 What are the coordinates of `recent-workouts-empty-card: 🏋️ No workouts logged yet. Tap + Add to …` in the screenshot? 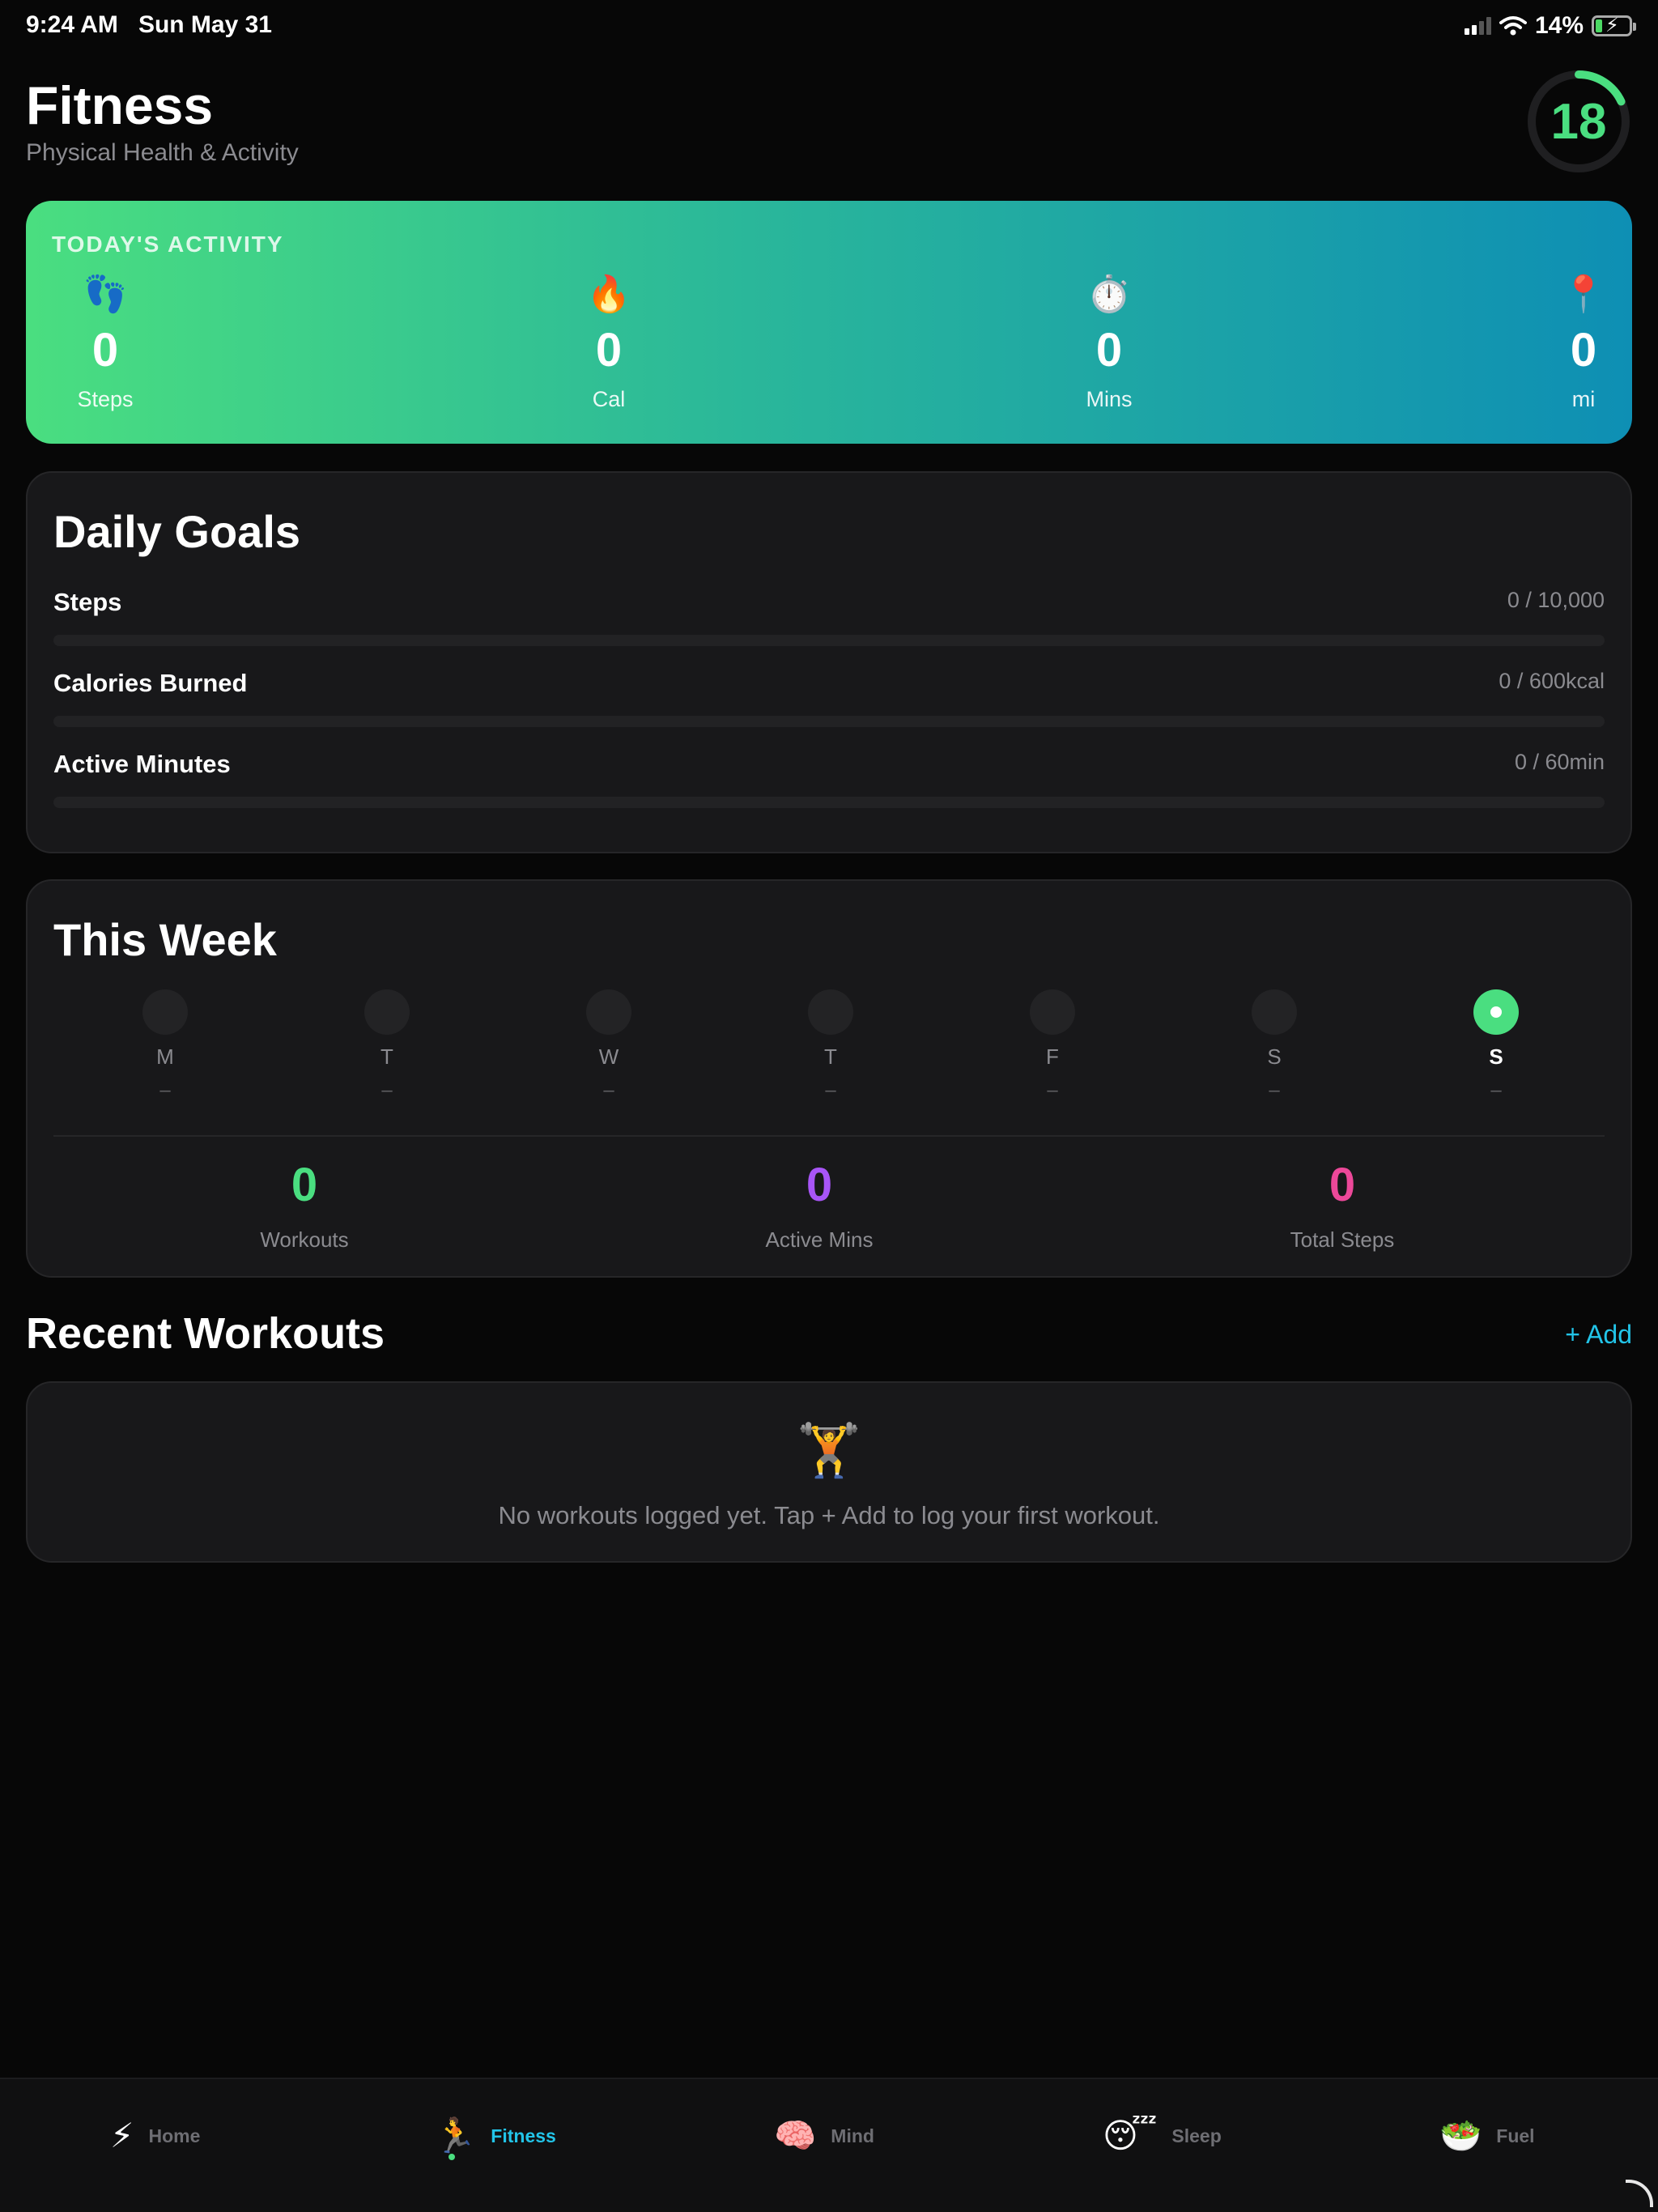 It's located at (829, 1472).